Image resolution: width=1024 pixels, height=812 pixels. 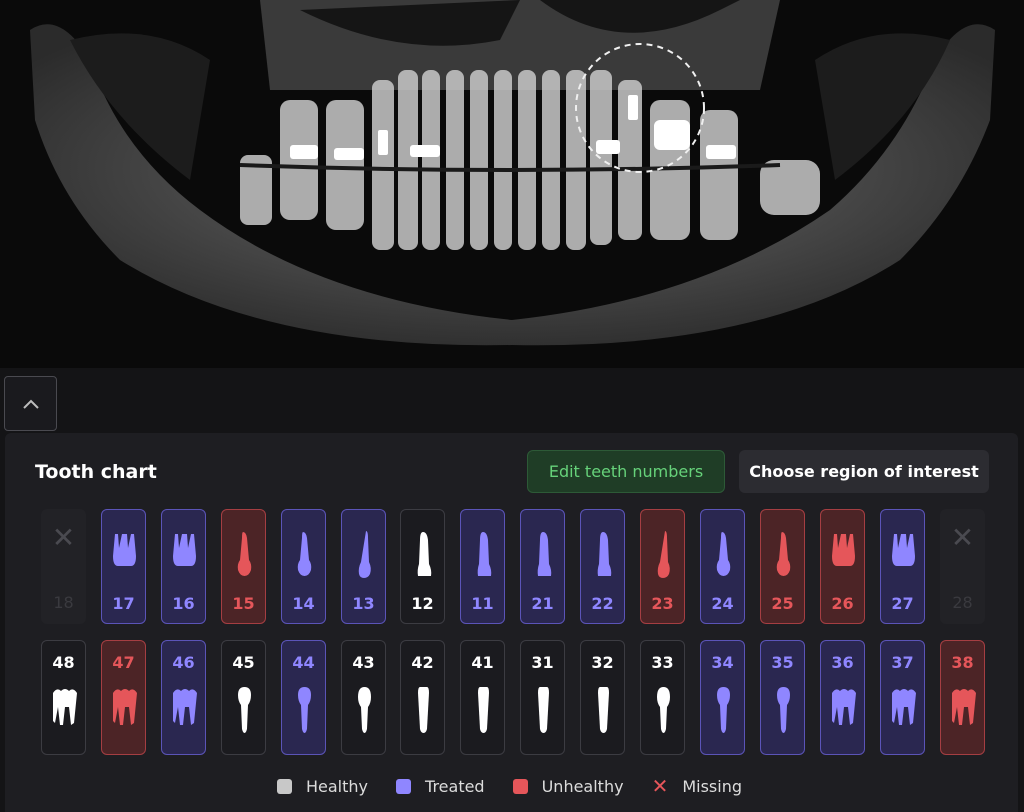 I want to click on tooth-number: 15, so click(x=243, y=603).